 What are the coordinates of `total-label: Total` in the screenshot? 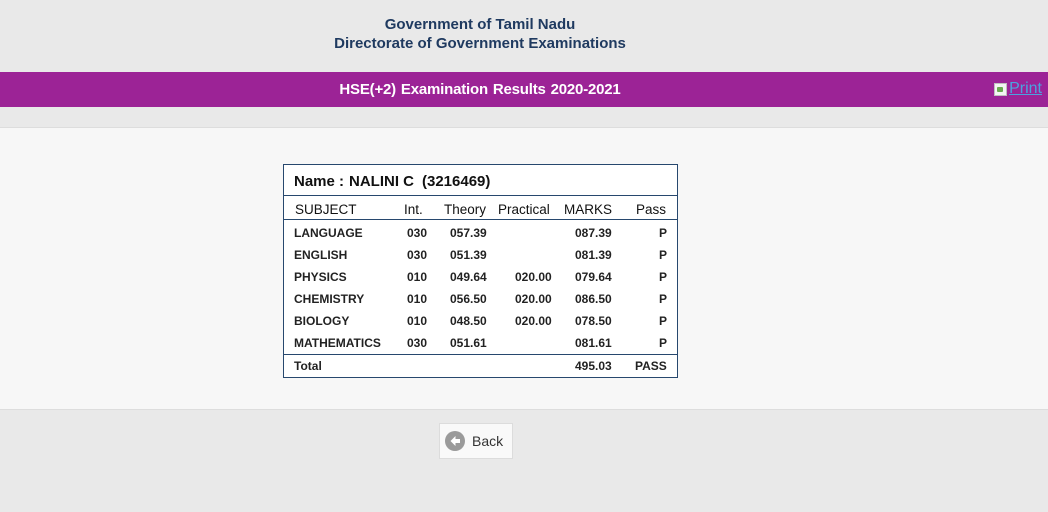 It's located at (308, 366).